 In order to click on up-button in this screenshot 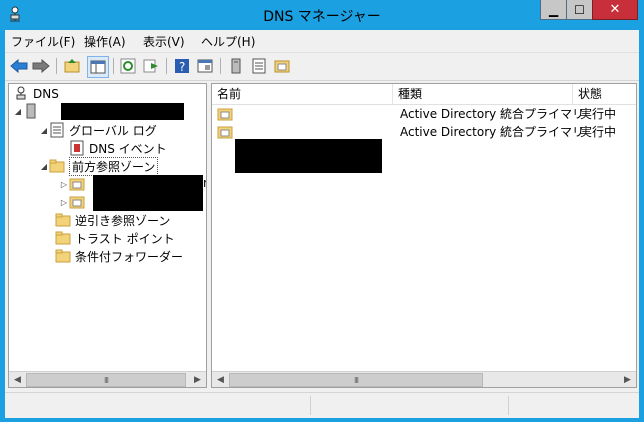, I will do `click(72, 66)`.